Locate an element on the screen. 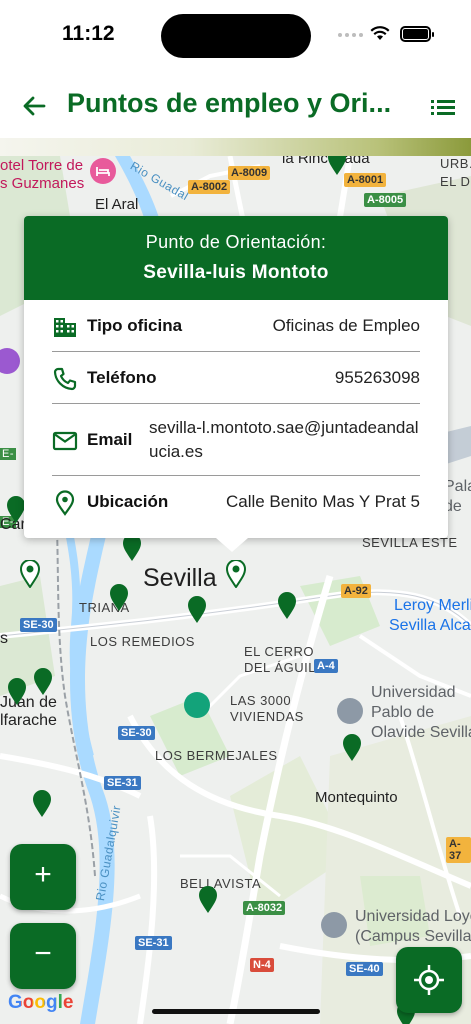  map-label-uloyola: Universidad Loye is located at coordinates (413, 916).